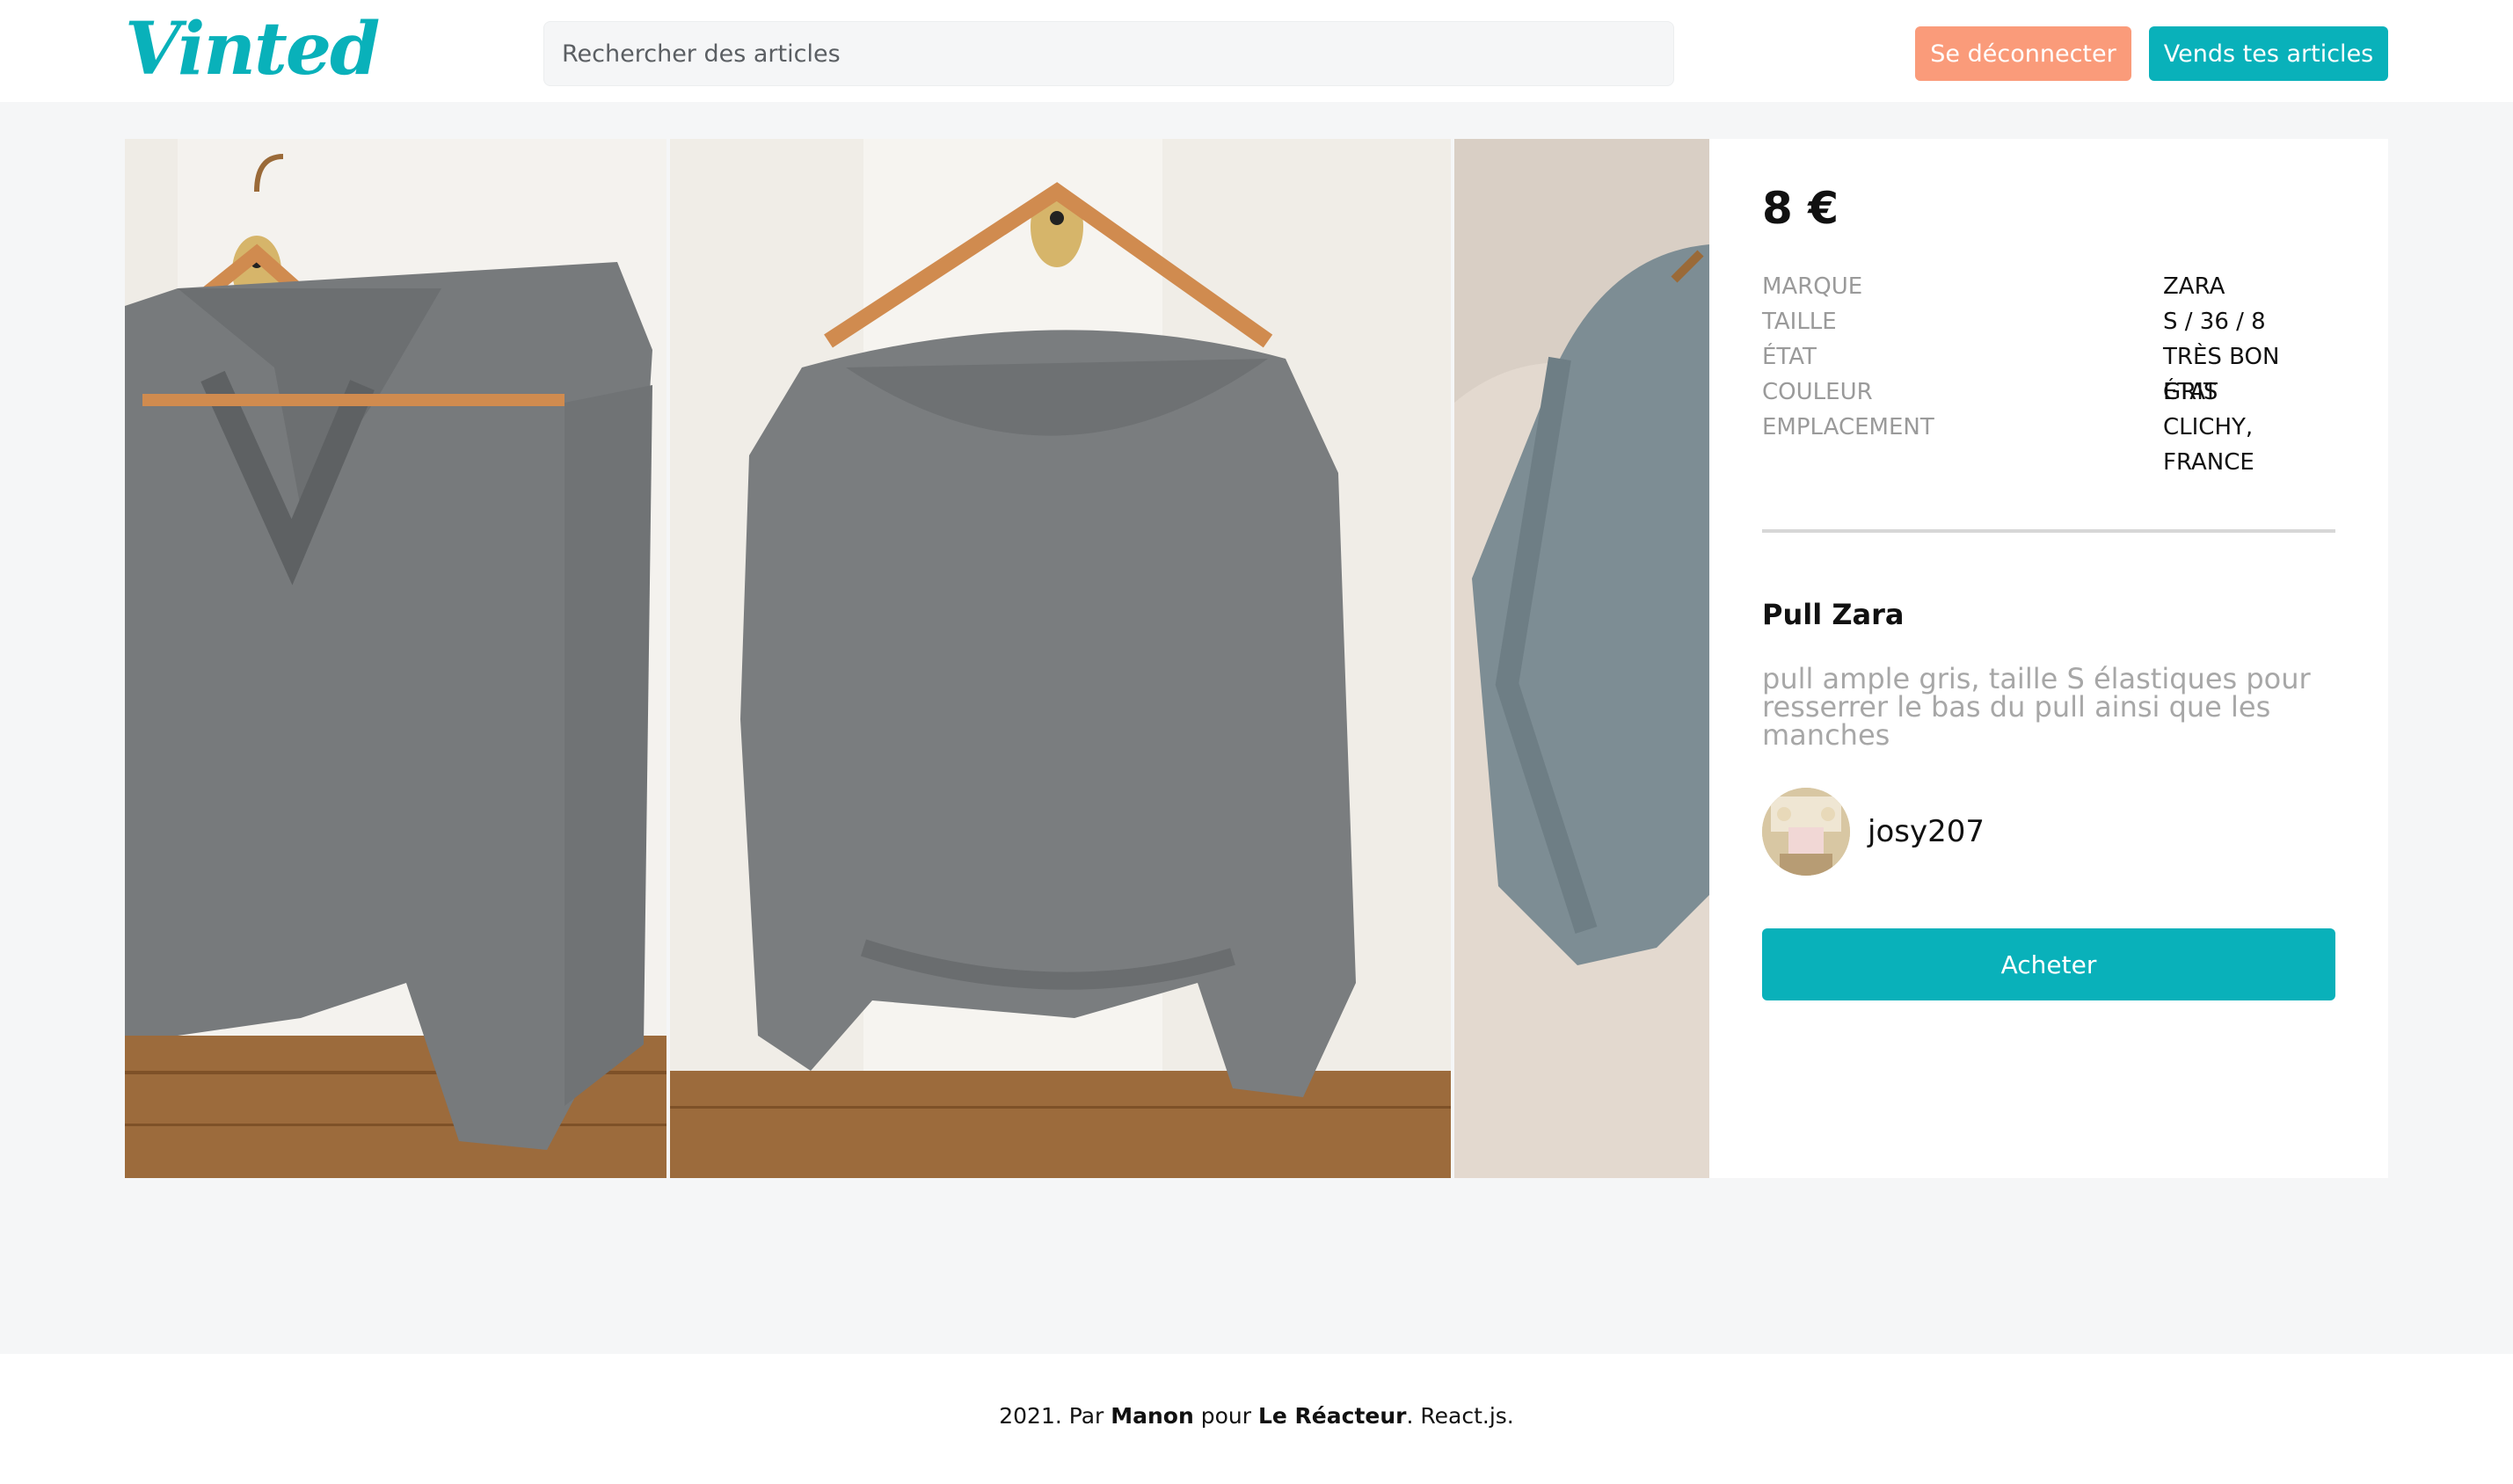 Image resolution: width=2513 pixels, height=1484 pixels. I want to click on detail-row-color: COULEUR GRIS, so click(2048, 393).